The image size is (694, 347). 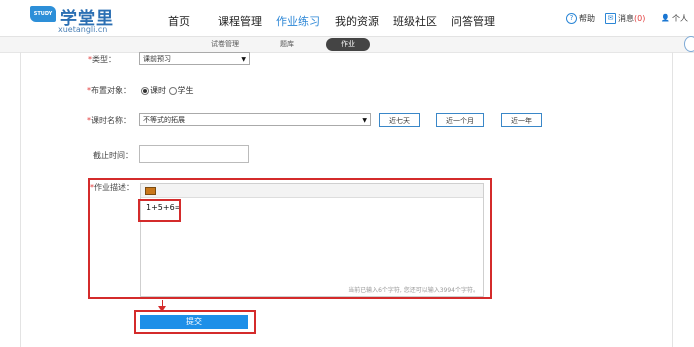 What do you see at coordinates (571, 18) in the screenshot?
I see `help-icon: ?` at bounding box center [571, 18].